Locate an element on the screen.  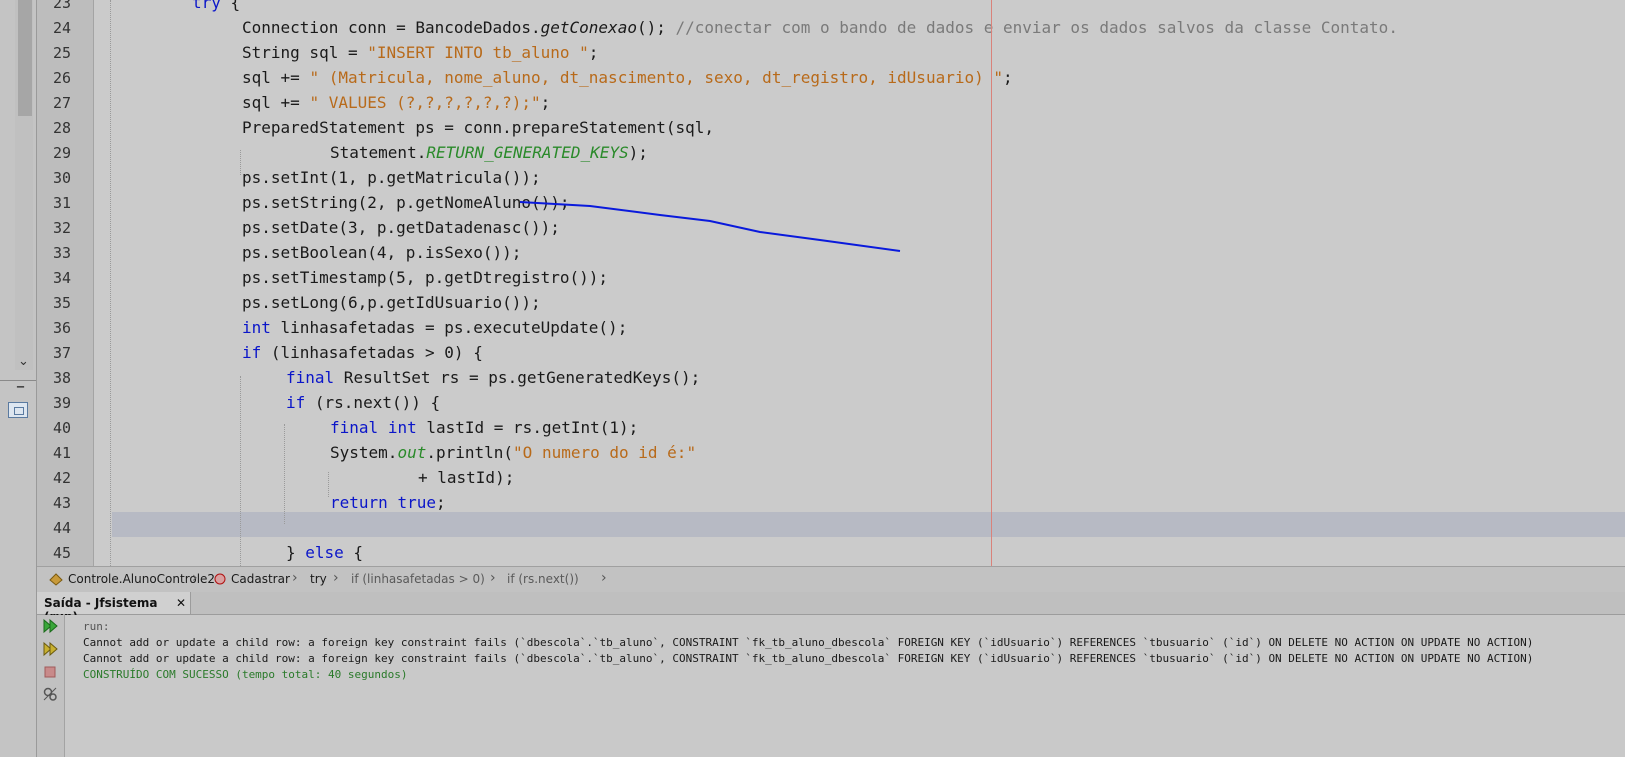
method-icon is located at coordinates (220, 580).